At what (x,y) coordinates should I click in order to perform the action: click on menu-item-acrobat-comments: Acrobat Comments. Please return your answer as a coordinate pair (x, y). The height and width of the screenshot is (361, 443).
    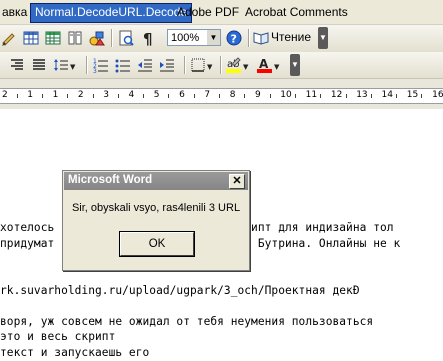
    Looking at the image, I should click on (296, 12).